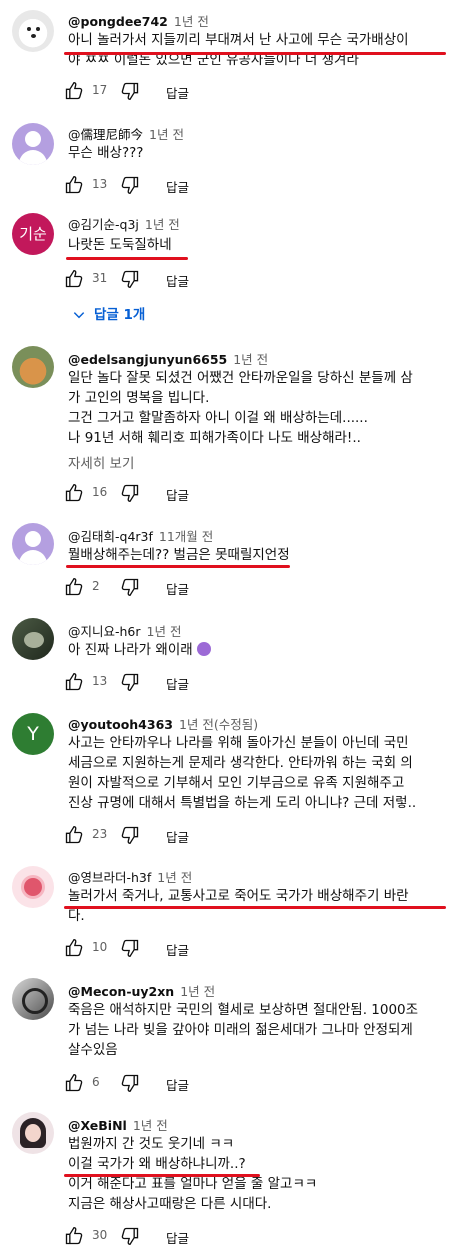  I want to click on comment-text-line: 일단 놀다 잘못 되셨건 어쨌건 안타까운일을 당하신 분들께 삼, so click(240, 378).